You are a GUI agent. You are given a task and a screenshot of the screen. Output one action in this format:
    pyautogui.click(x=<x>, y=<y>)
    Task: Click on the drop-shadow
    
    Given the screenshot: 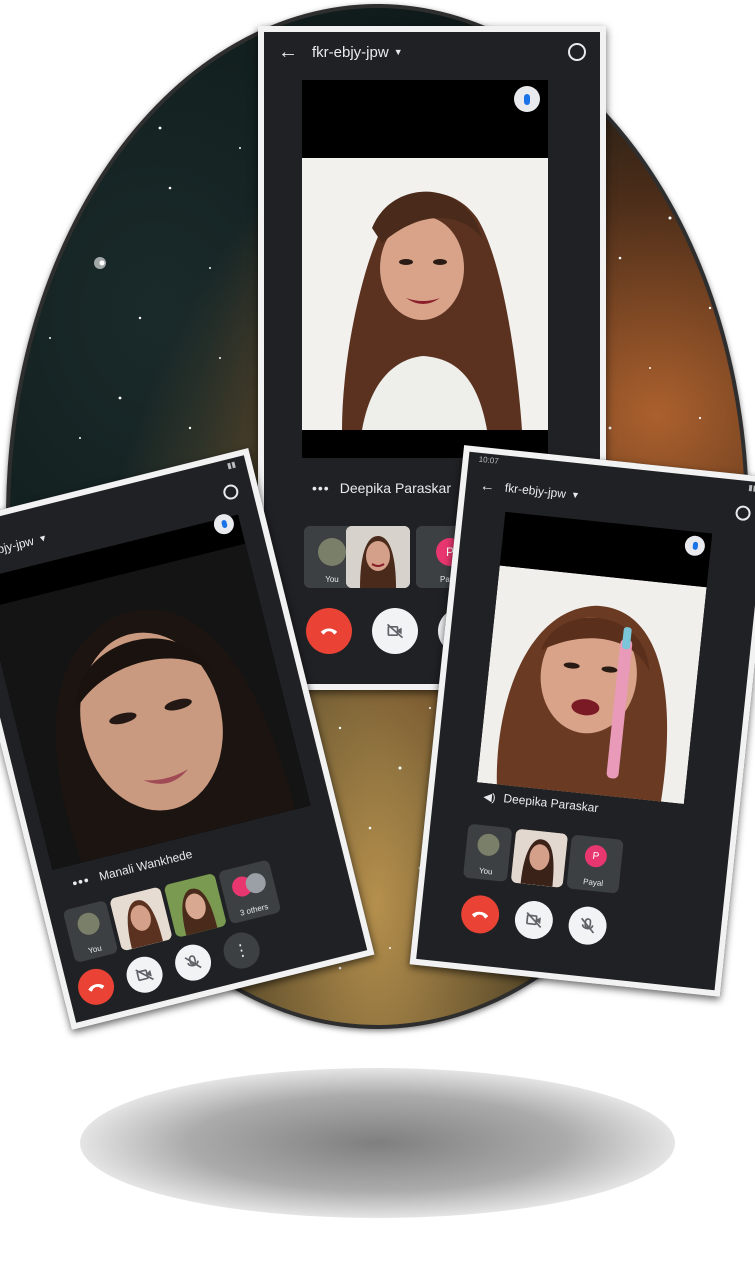 What is the action you would take?
    pyautogui.click(x=377, y=1143)
    